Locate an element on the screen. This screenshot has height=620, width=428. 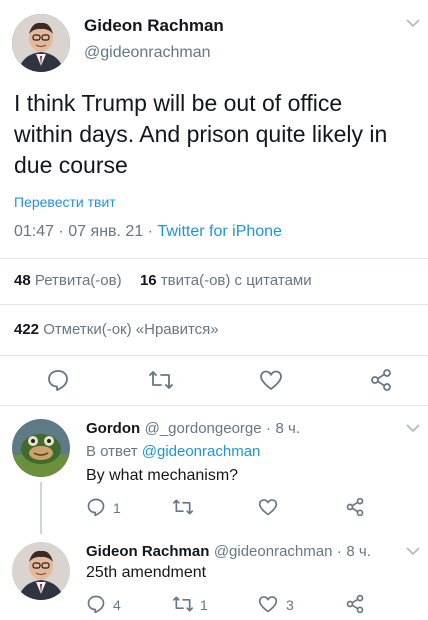
likes-stats: 422 Отметки(-ок) «Нравится» is located at coordinates (116, 329).